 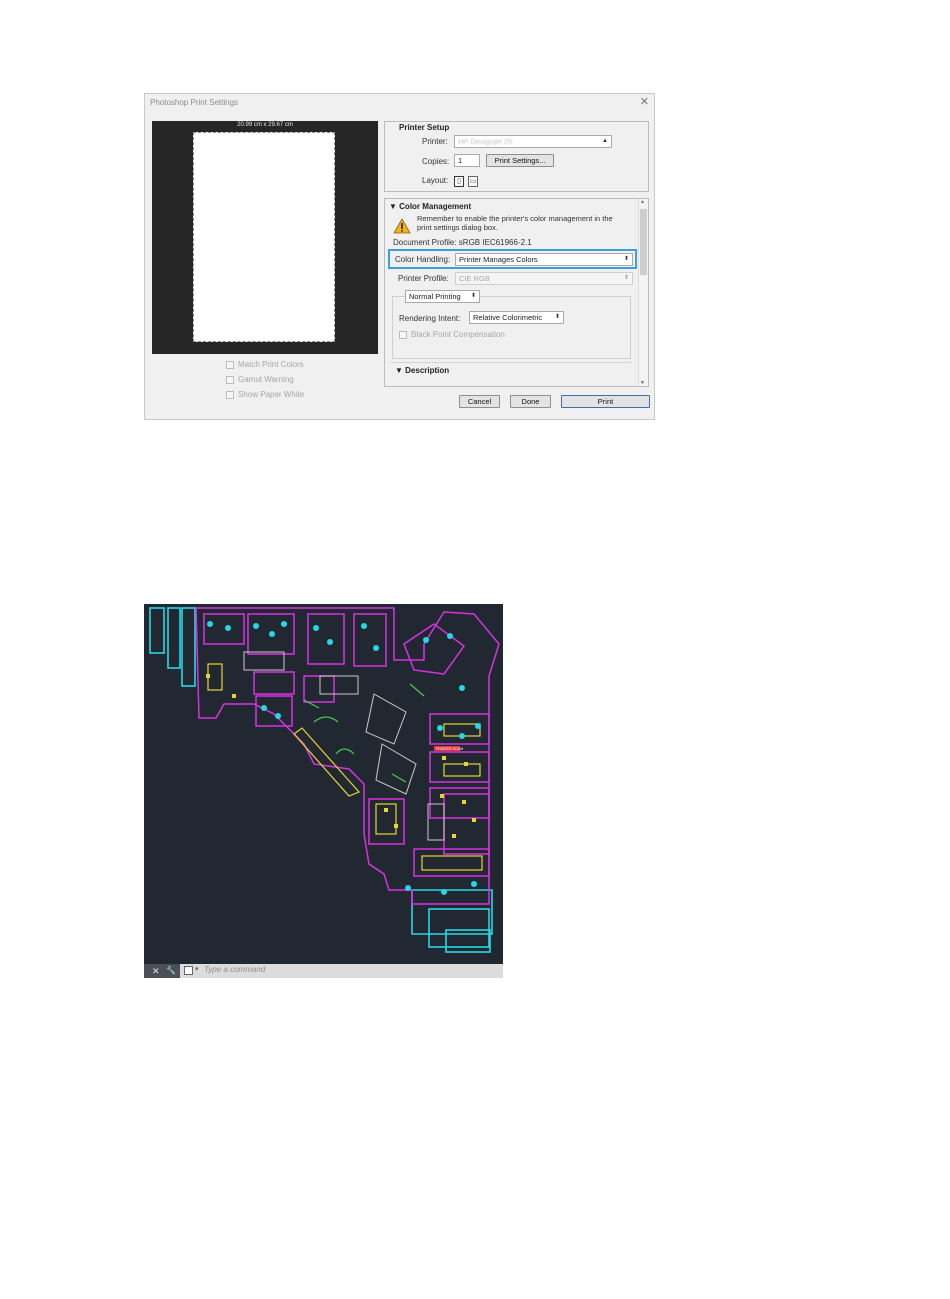 I want to click on grey-core-group, so click(x=344, y=746).